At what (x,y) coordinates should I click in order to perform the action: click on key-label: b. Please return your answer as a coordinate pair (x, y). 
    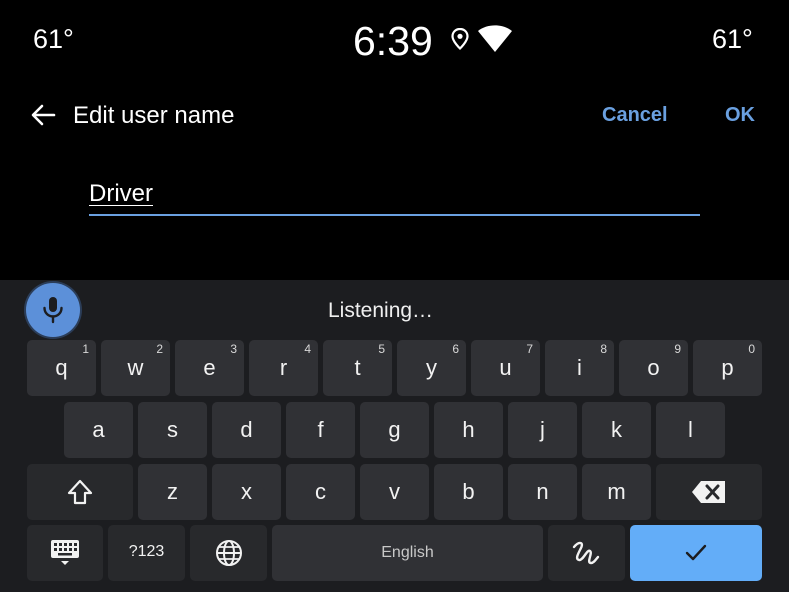
    Looking at the image, I should click on (468, 491).